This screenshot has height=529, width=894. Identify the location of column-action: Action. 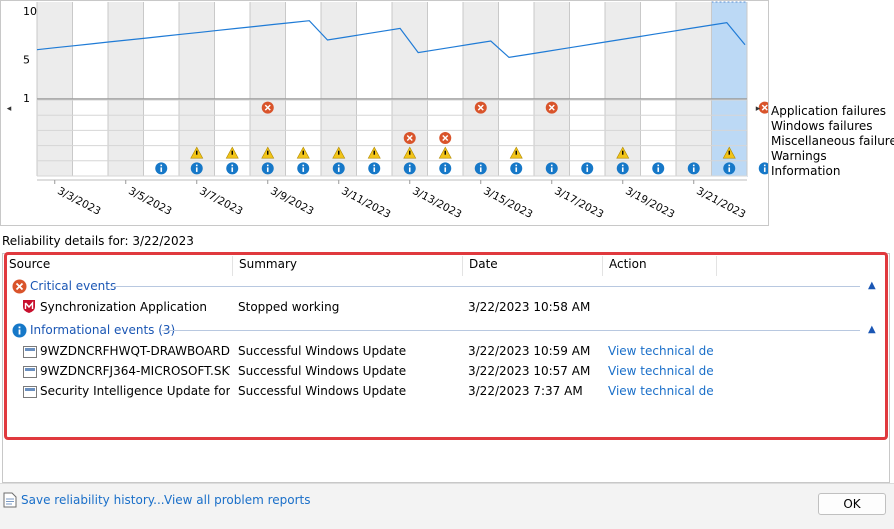
(660, 266).